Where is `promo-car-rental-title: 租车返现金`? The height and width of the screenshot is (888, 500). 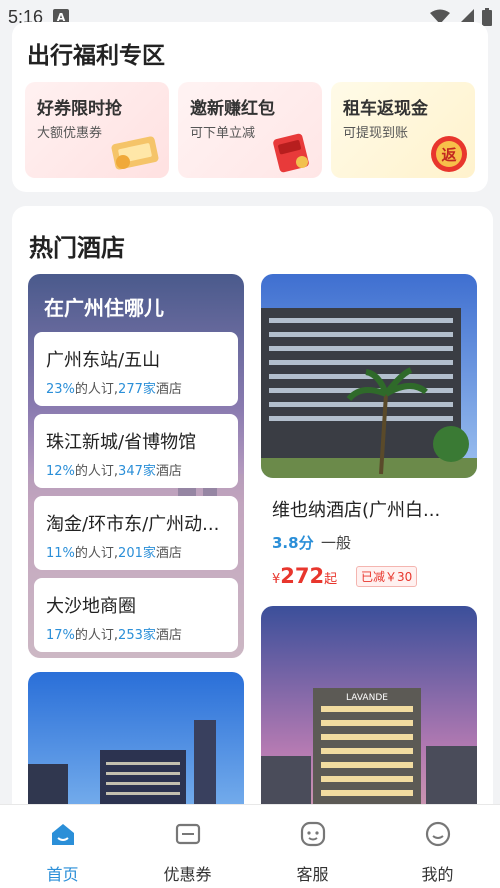
promo-car-rental-title: 租车返现金 is located at coordinates (385, 109).